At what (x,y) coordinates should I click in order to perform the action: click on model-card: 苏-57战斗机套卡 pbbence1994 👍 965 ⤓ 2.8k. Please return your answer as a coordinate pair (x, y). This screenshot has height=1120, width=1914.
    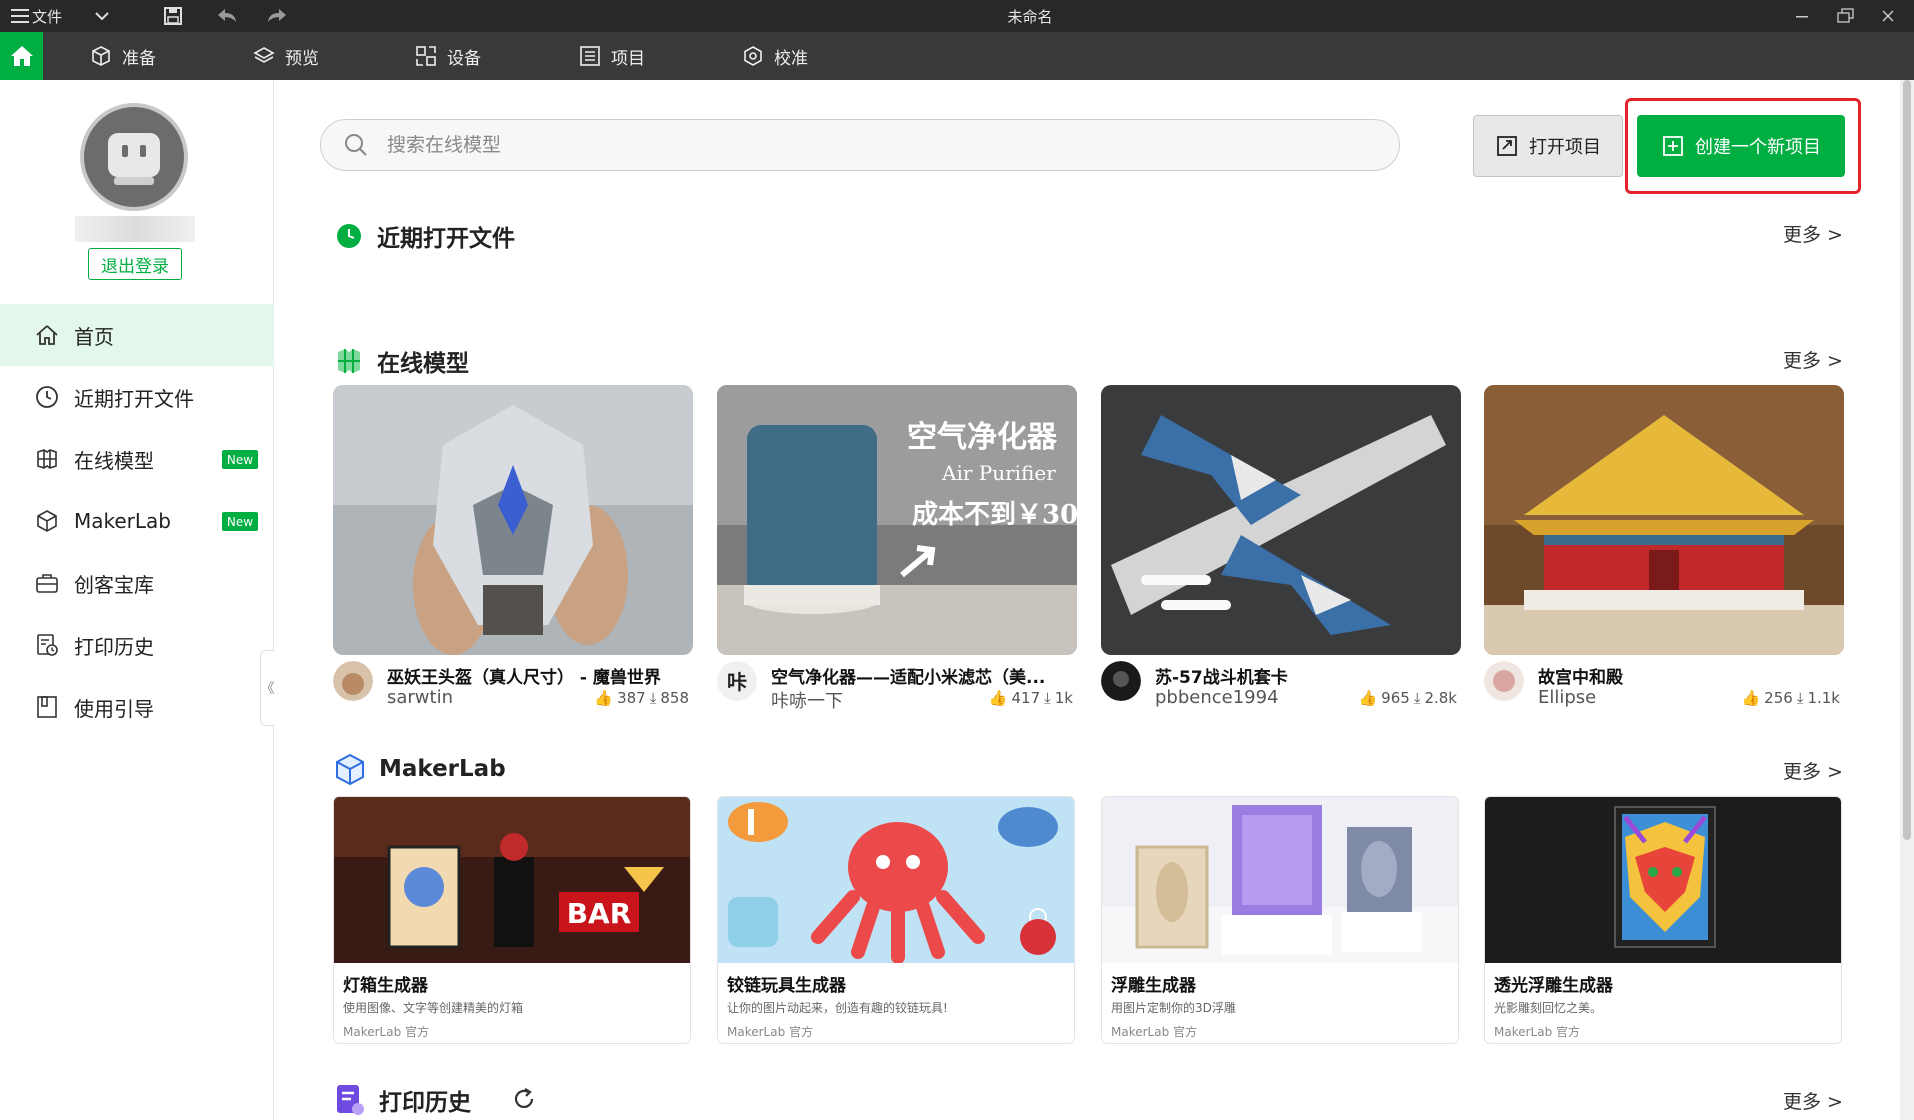
    Looking at the image, I should click on (1281, 548).